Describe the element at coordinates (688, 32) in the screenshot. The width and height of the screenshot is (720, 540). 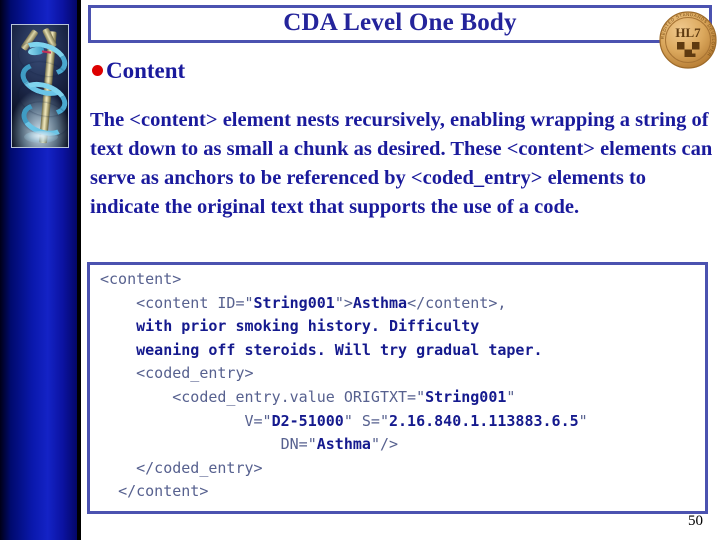
I see `svg-text: HL7` at that location.